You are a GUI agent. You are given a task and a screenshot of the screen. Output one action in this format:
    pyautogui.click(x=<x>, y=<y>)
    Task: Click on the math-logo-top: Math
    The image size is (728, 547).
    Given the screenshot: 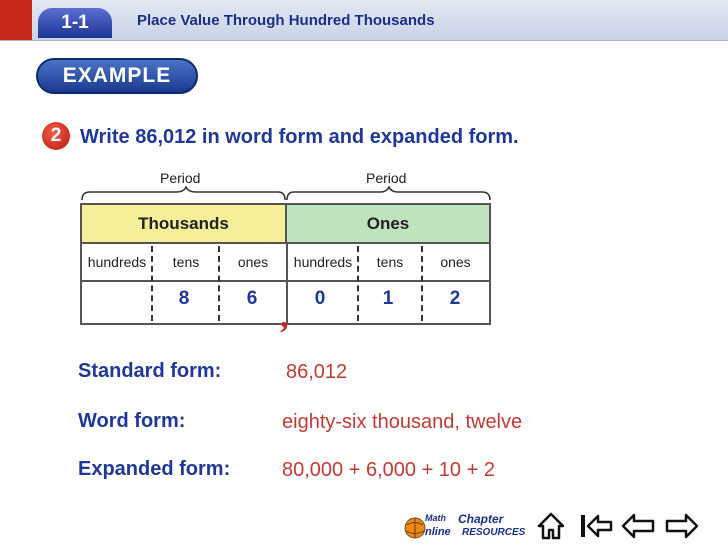 What is the action you would take?
    pyautogui.click(x=435, y=518)
    